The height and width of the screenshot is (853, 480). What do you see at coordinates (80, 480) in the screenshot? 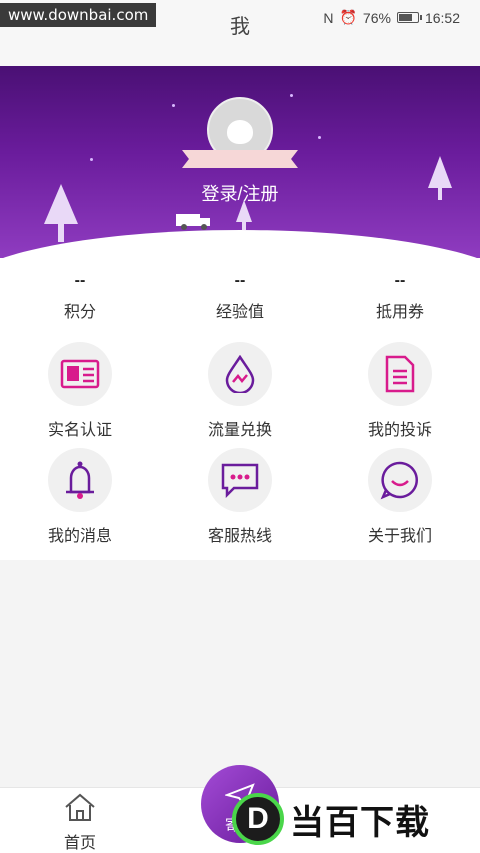
I see `bell-icon` at bounding box center [80, 480].